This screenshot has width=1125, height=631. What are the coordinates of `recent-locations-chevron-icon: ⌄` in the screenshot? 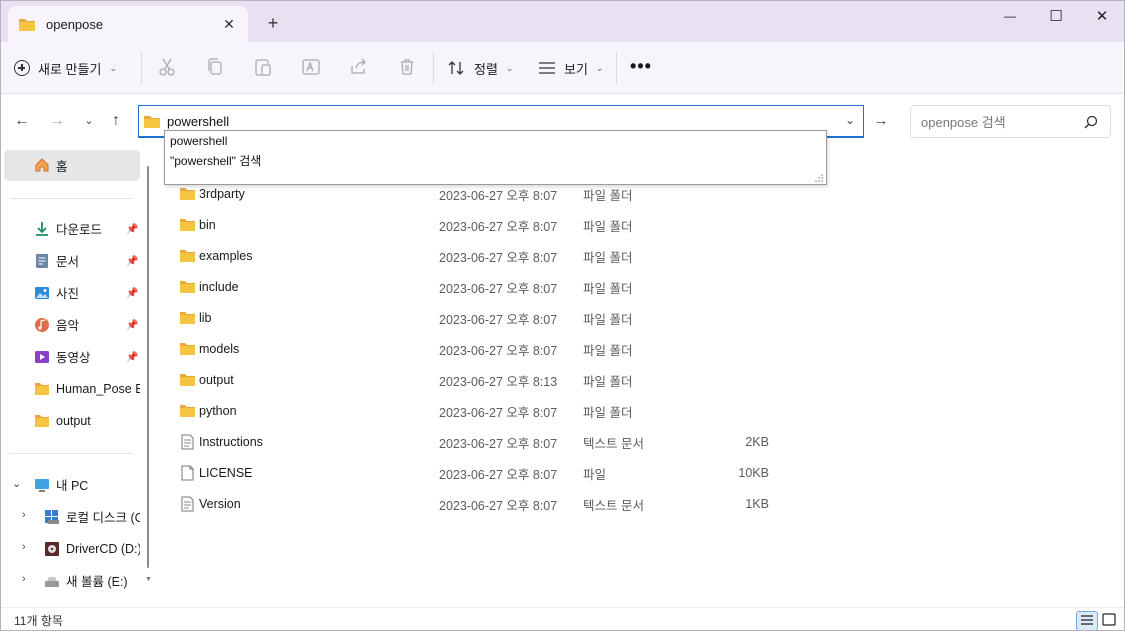 It's located at (89, 121).